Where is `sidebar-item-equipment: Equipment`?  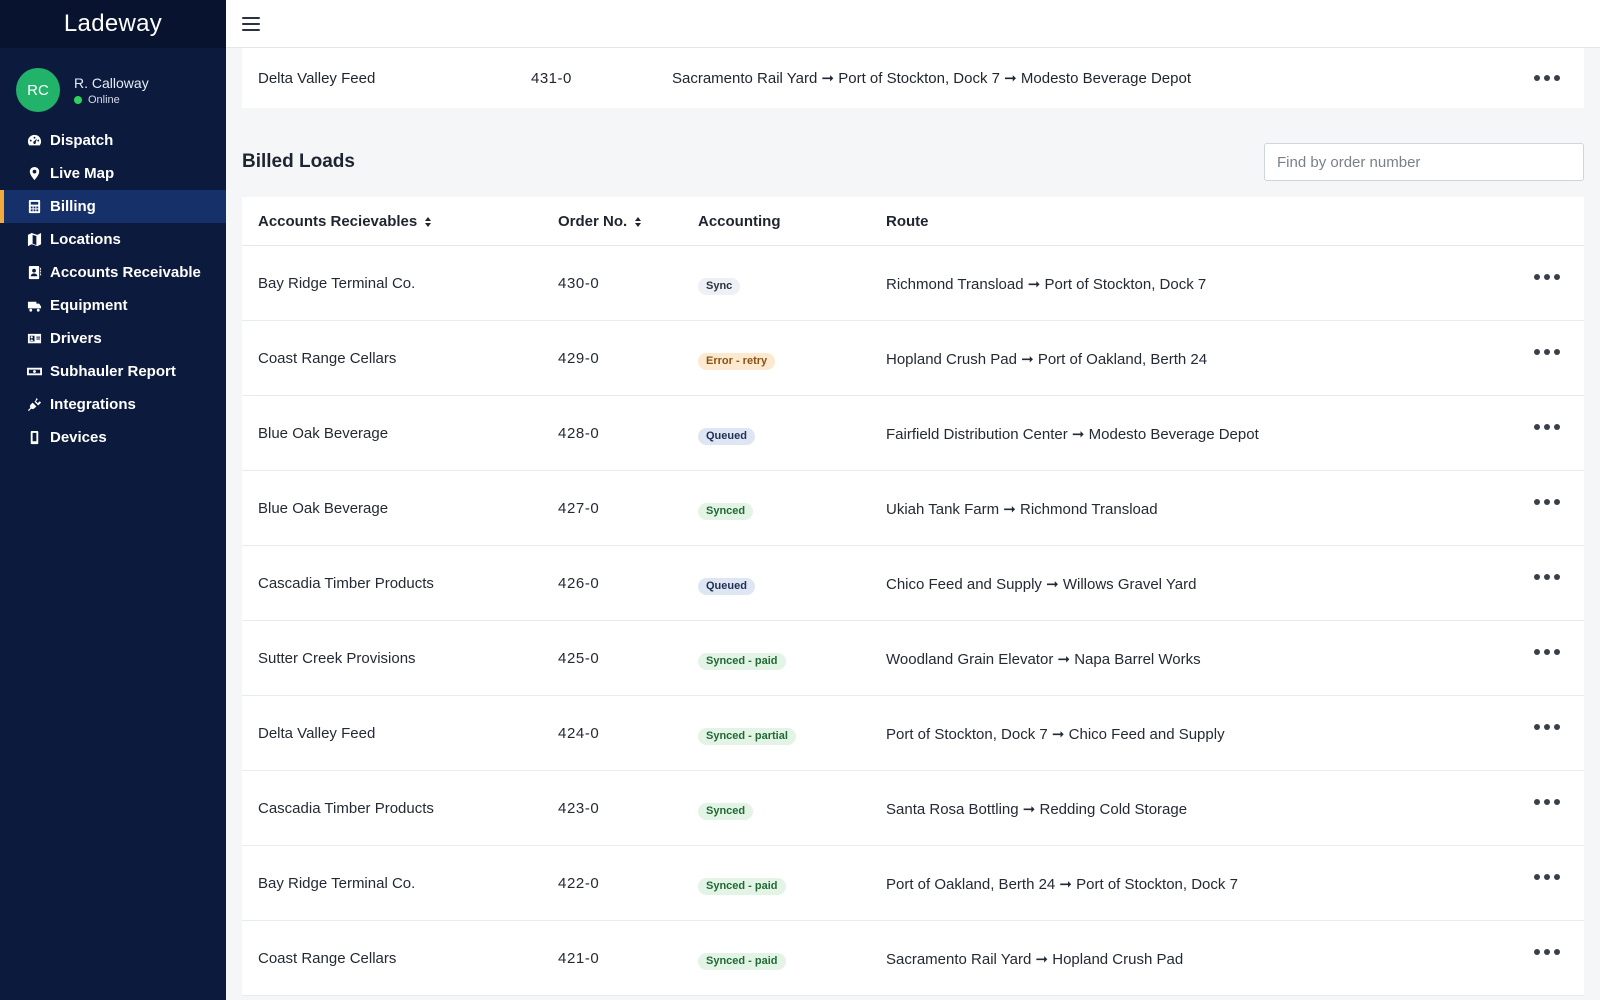 sidebar-item-equipment: Equipment is located at coordinates (113, 305).